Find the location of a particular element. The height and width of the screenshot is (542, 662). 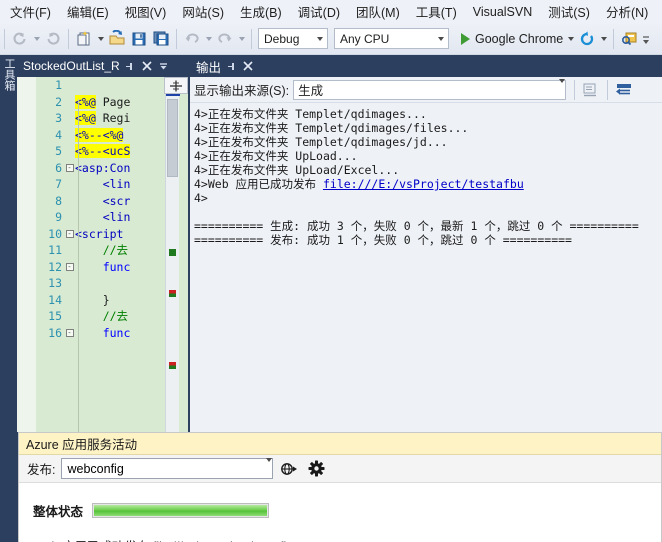

save-icon is located at coordinates (139, 39).